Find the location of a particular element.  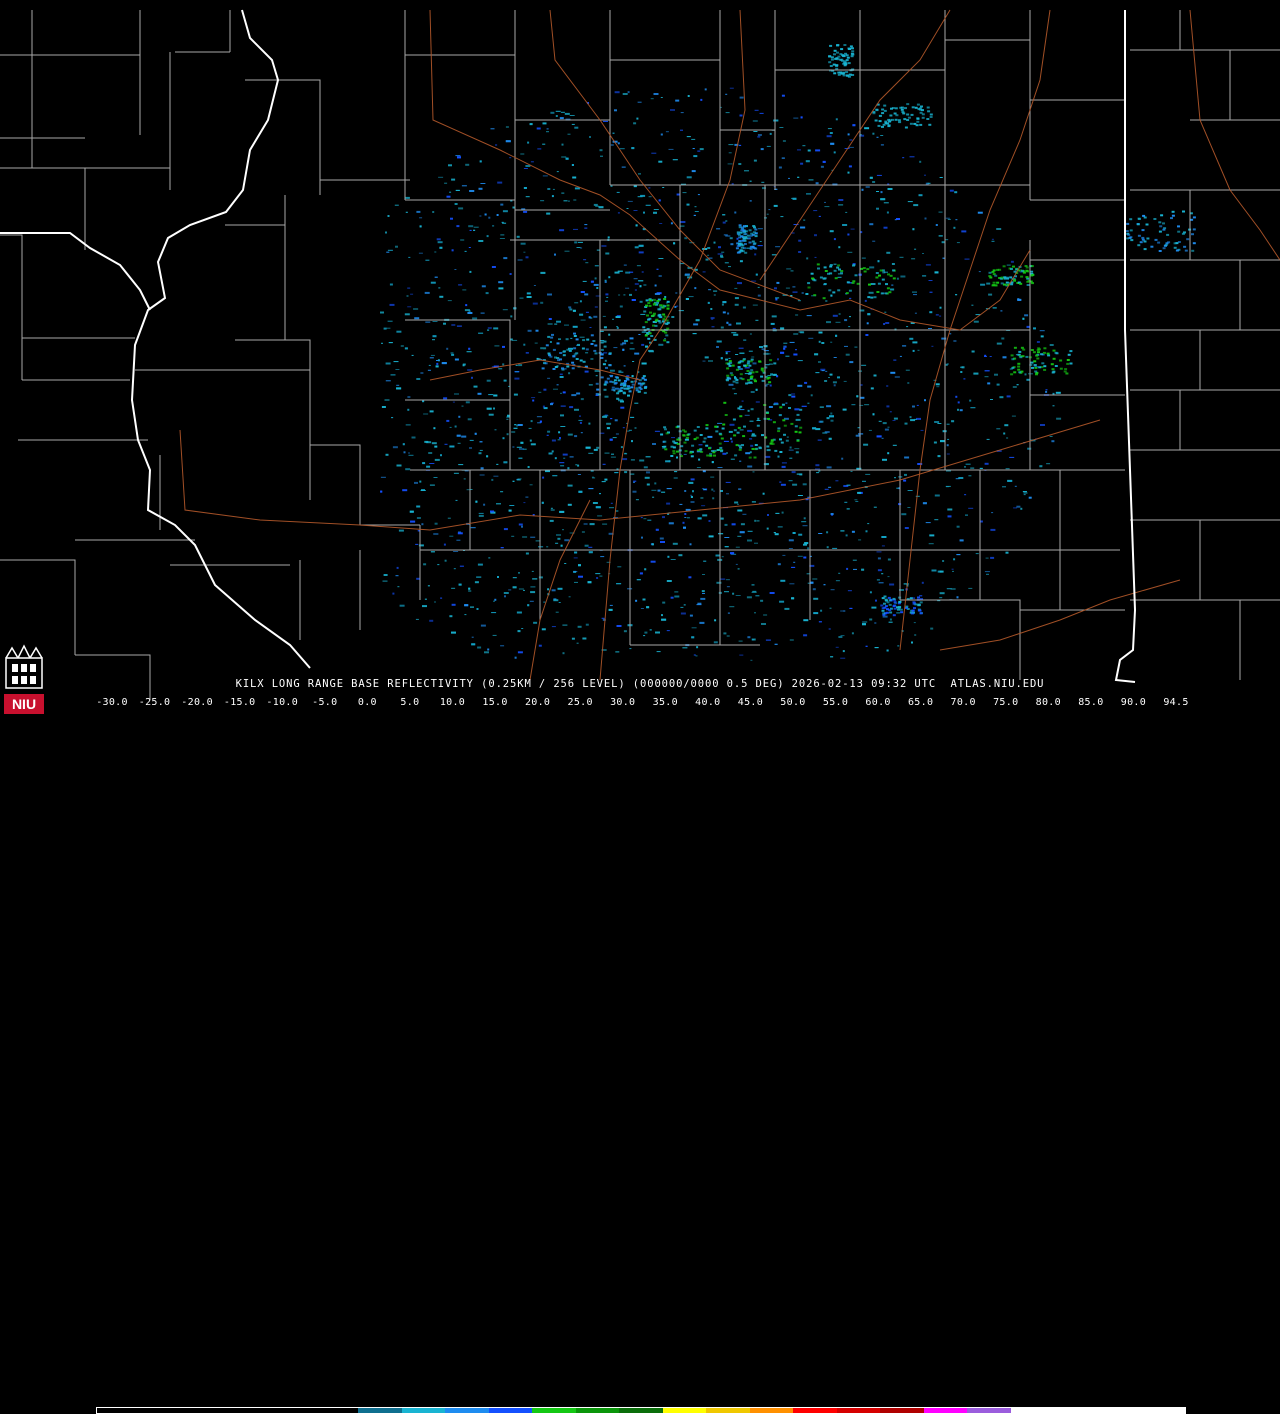

legend-tick: 0.0 is located at coordinates (367, 702).